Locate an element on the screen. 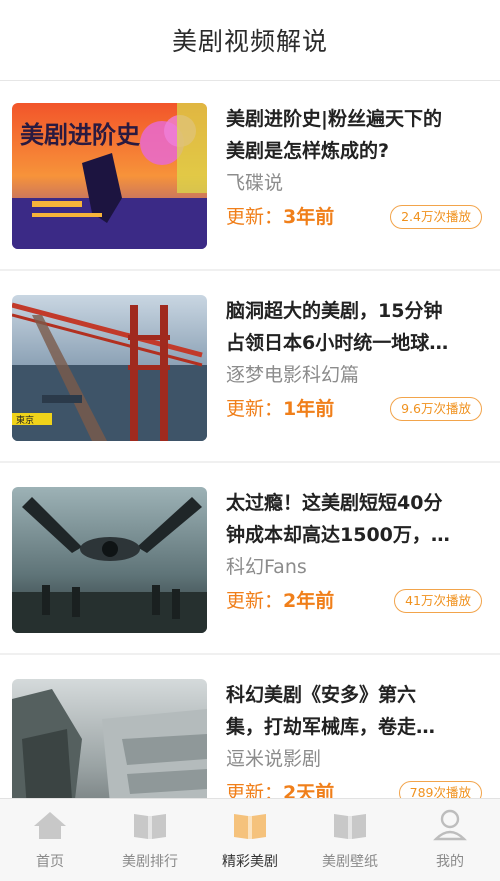 The height and width of the screenshot is (881, 500). tab-label: 美剧排行 is located at coordinates (150, 862).